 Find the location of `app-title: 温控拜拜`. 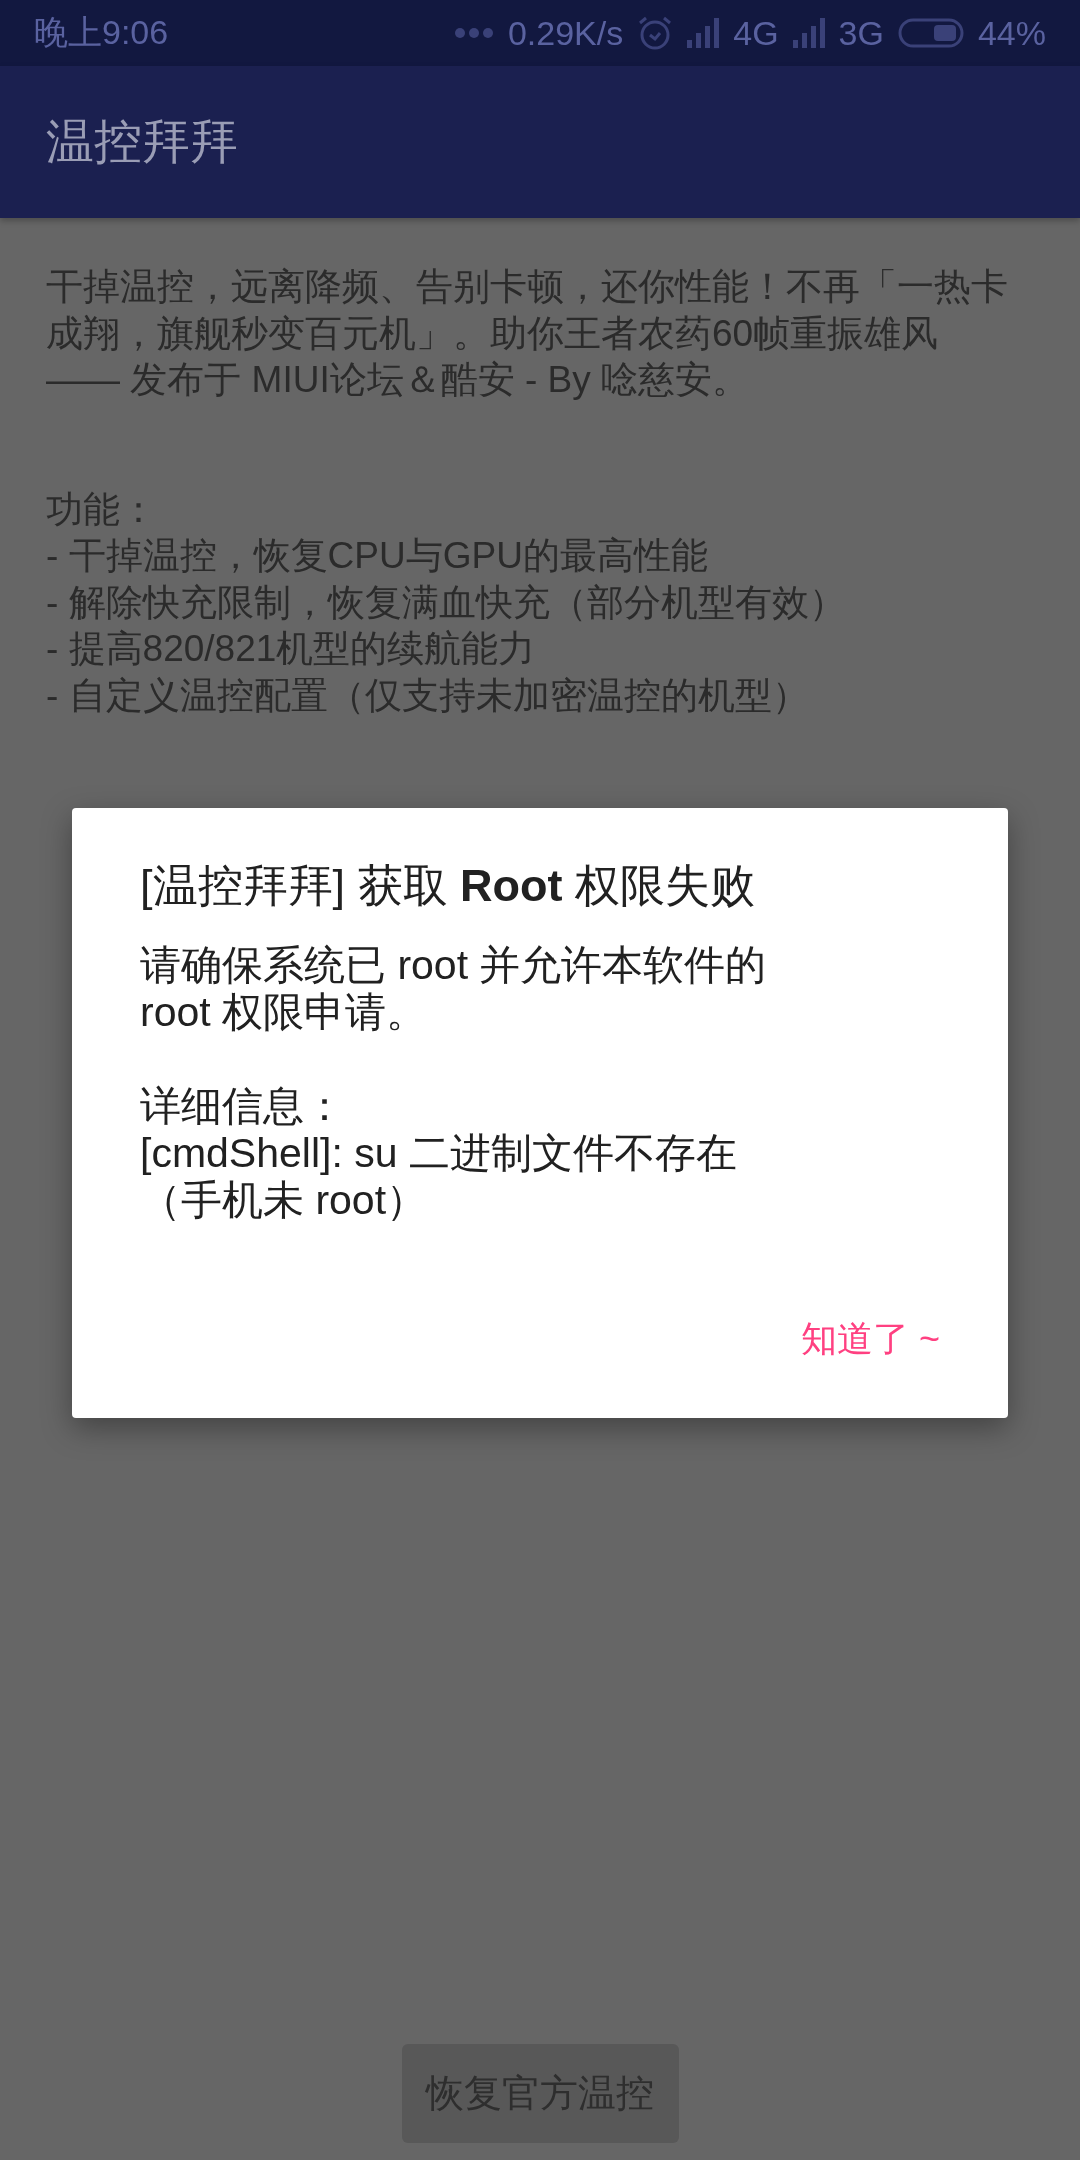

app-title: 温控拜拜 is located at coordinates (142, 142).